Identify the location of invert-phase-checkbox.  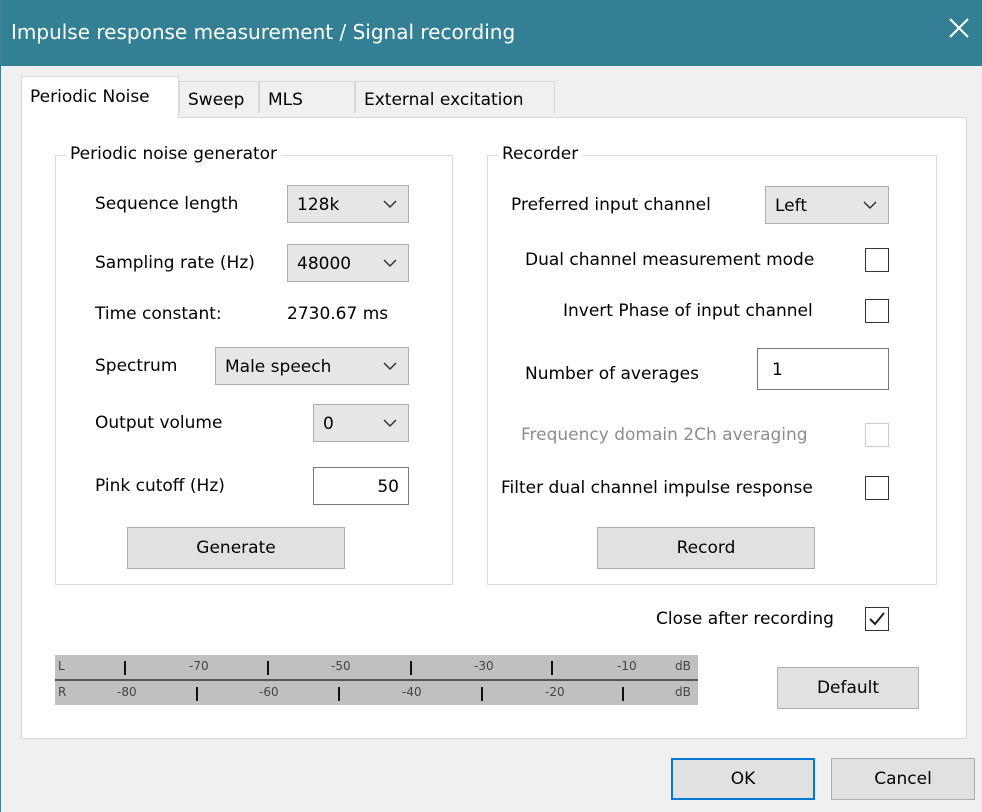
(877, 311).